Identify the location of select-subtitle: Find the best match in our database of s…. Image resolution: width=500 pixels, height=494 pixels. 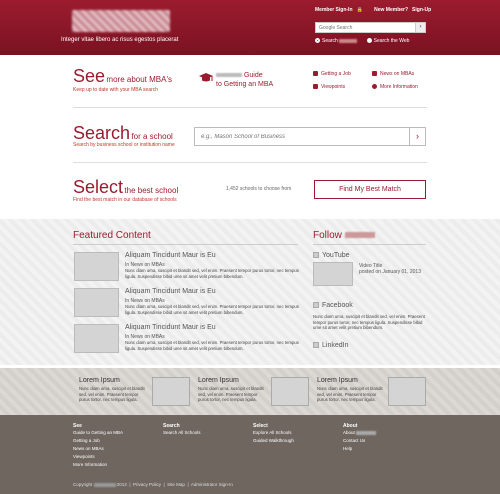
(125, 200).